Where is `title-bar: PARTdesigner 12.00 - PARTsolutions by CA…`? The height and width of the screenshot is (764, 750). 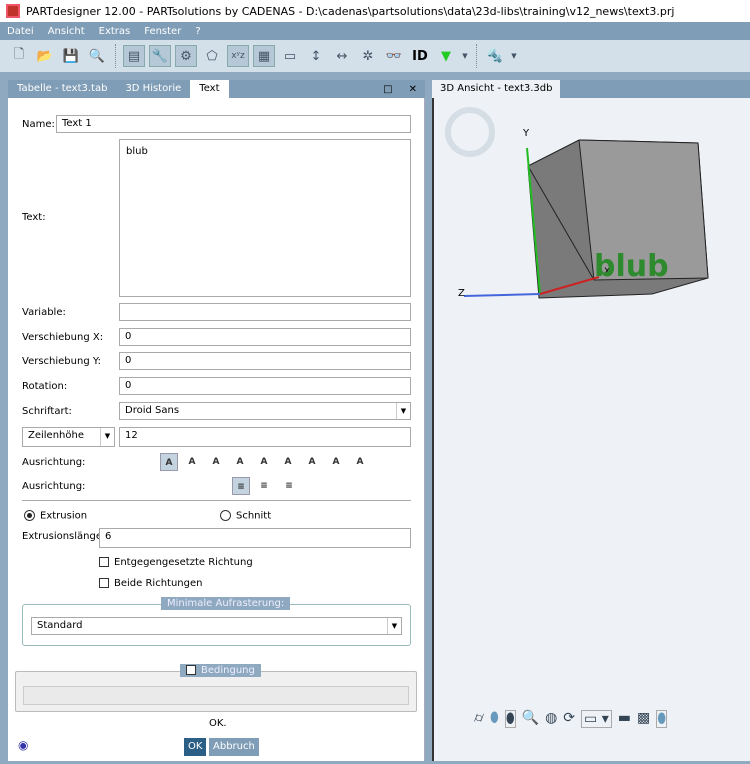
title-bar: PARTdesigner 12.00 - PARTsolutions by CA… is located at coordinates (375, 11).